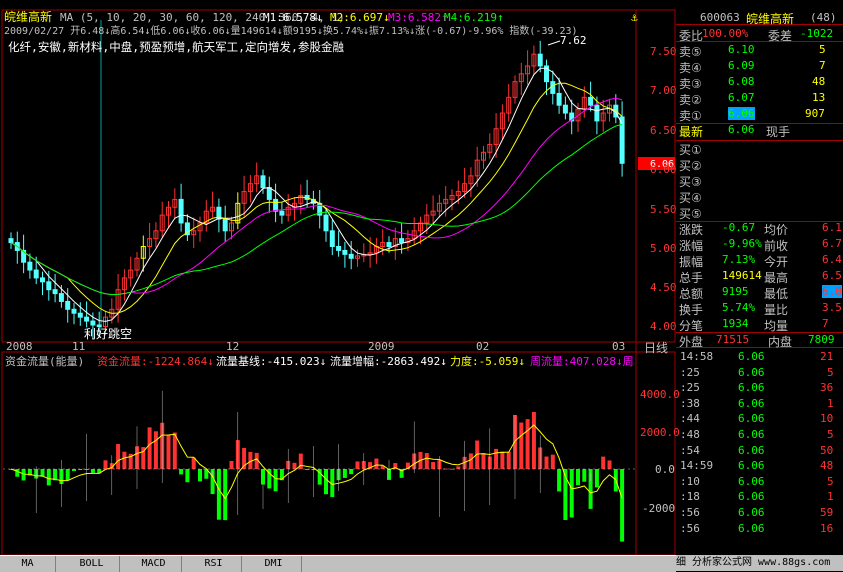 This screenshot has width=843, height=572. I want to click on concept-tags: 化纤,安徽,新材料,中盘,预盈预增,航天军工,定向增发,参股金融, so click(176, 47).